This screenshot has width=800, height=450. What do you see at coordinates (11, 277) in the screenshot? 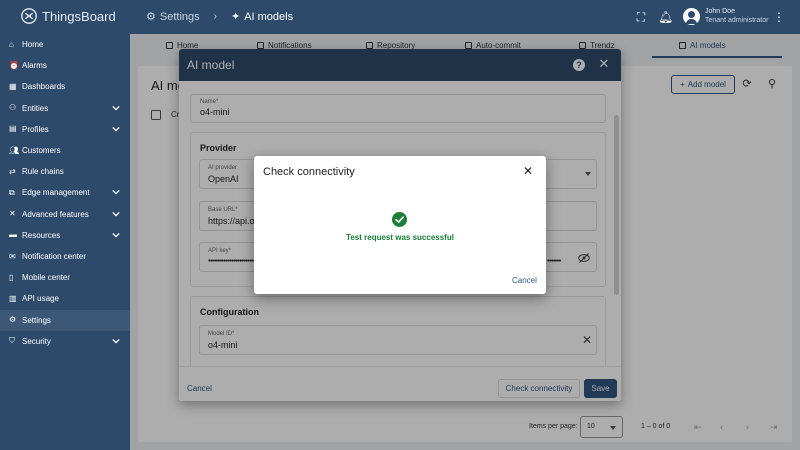
I see `mobile-icon: ▯` at bounding box center [11, 277].